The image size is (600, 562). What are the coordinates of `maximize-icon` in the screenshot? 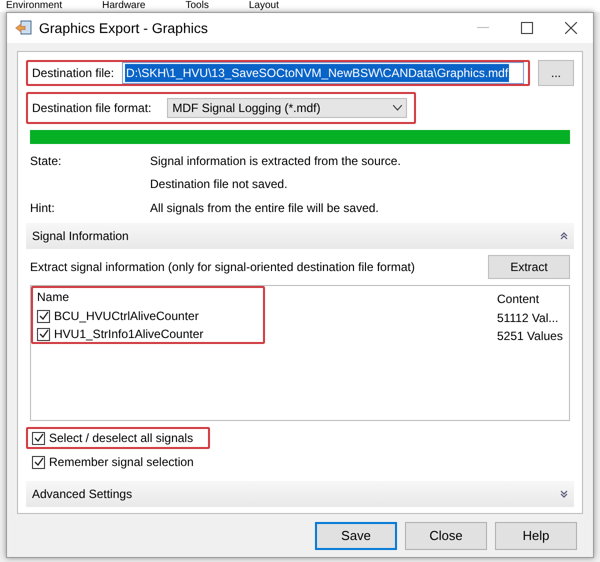 It's located at (527, 28).